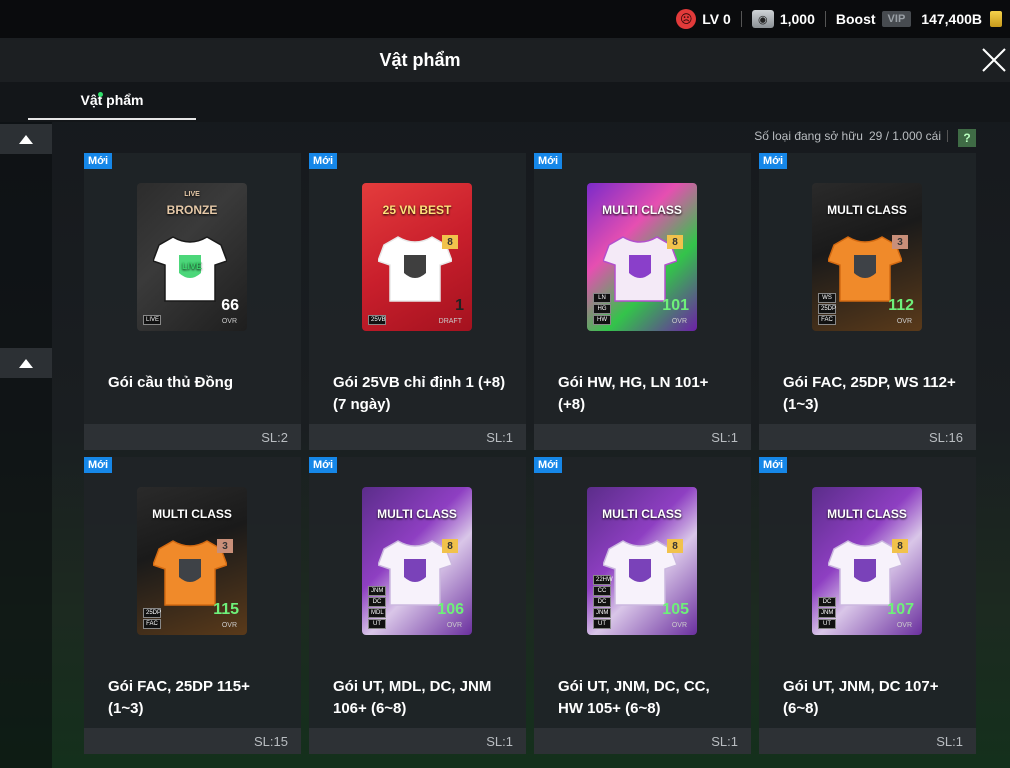 This screenshot has width=1010, height=768. I want to click on class-tag: 25VB, so click(377, 320).